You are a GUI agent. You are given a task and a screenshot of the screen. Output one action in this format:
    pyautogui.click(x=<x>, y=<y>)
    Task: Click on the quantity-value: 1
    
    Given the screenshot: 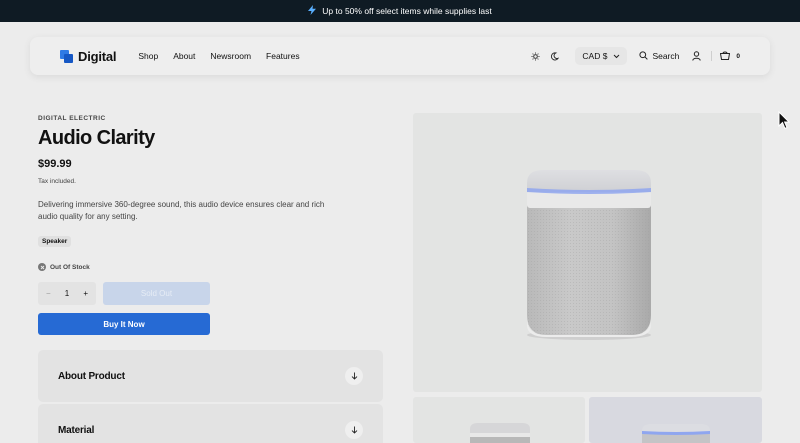 What is the action you would take?
    pyautogui.click(x=67, y=293)
    